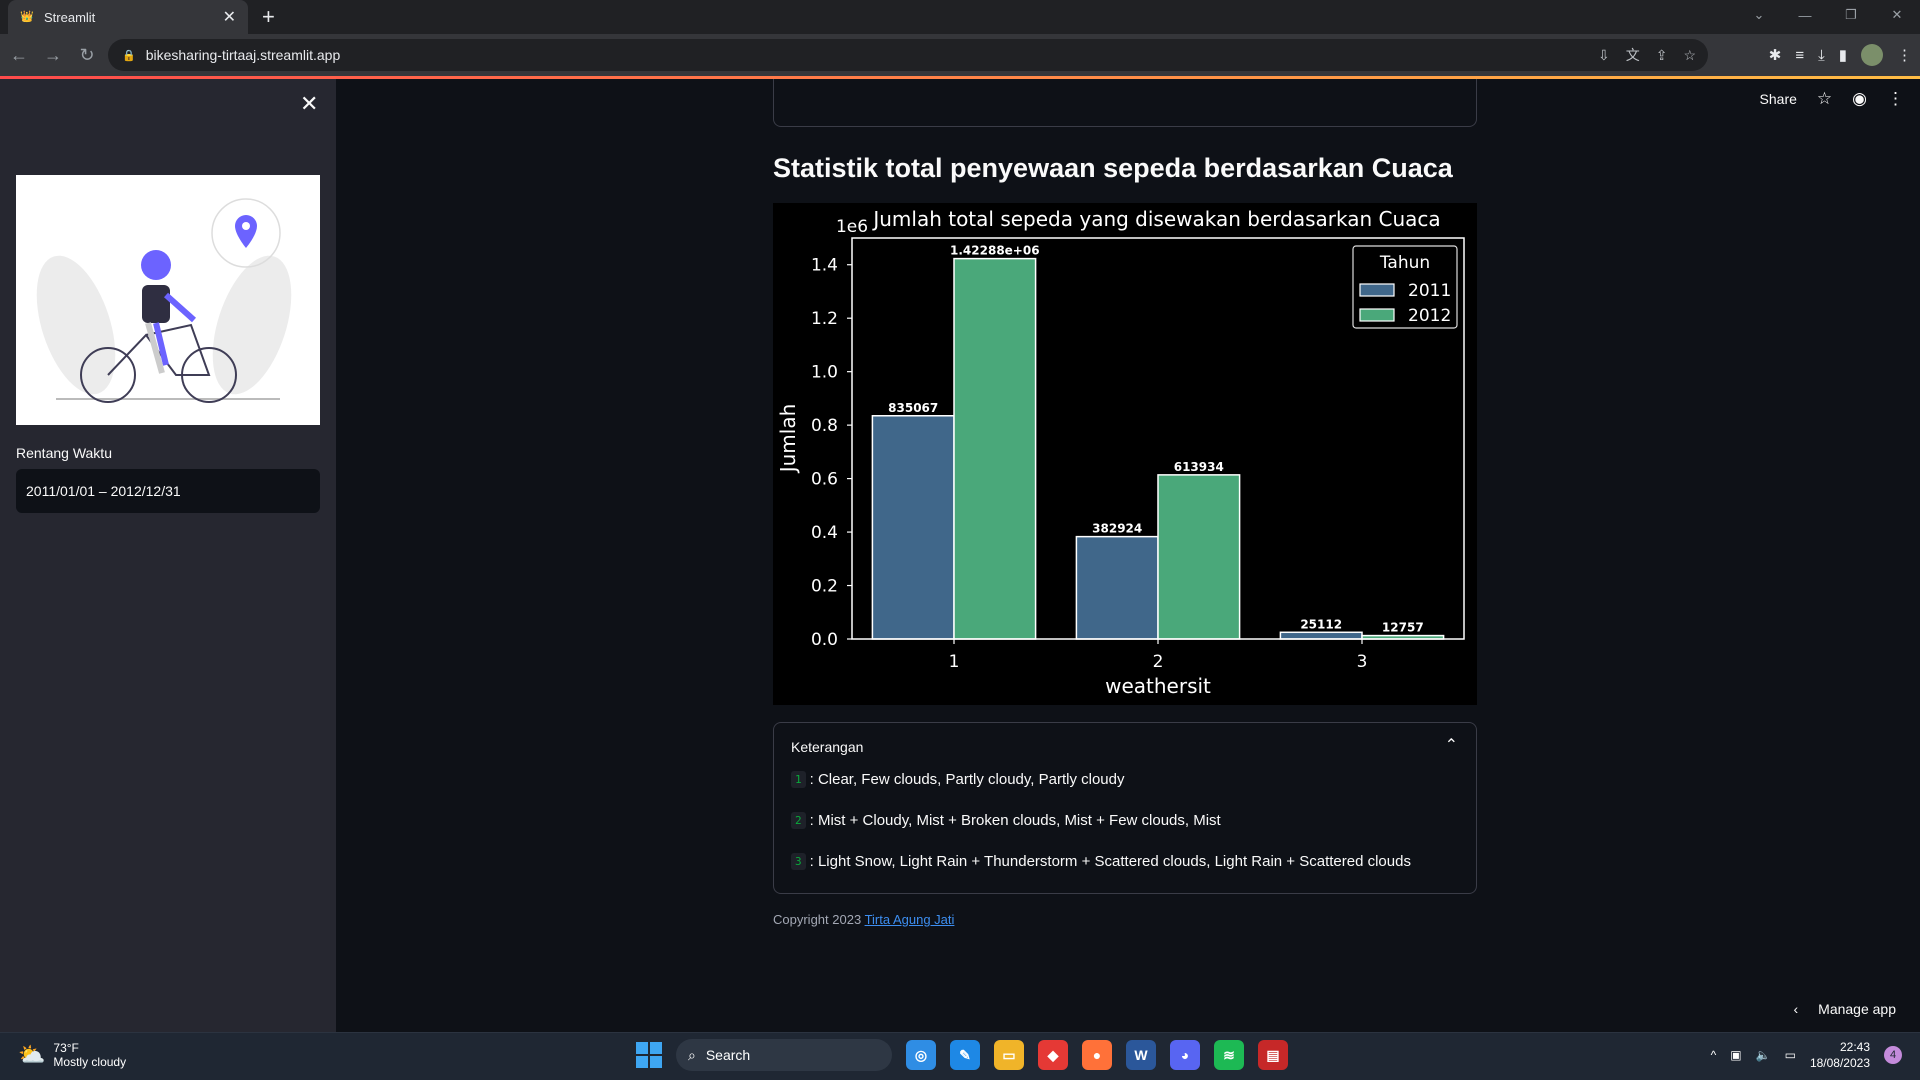  I want to click on manage-app-label: Manage app, so click(1857, 1009).